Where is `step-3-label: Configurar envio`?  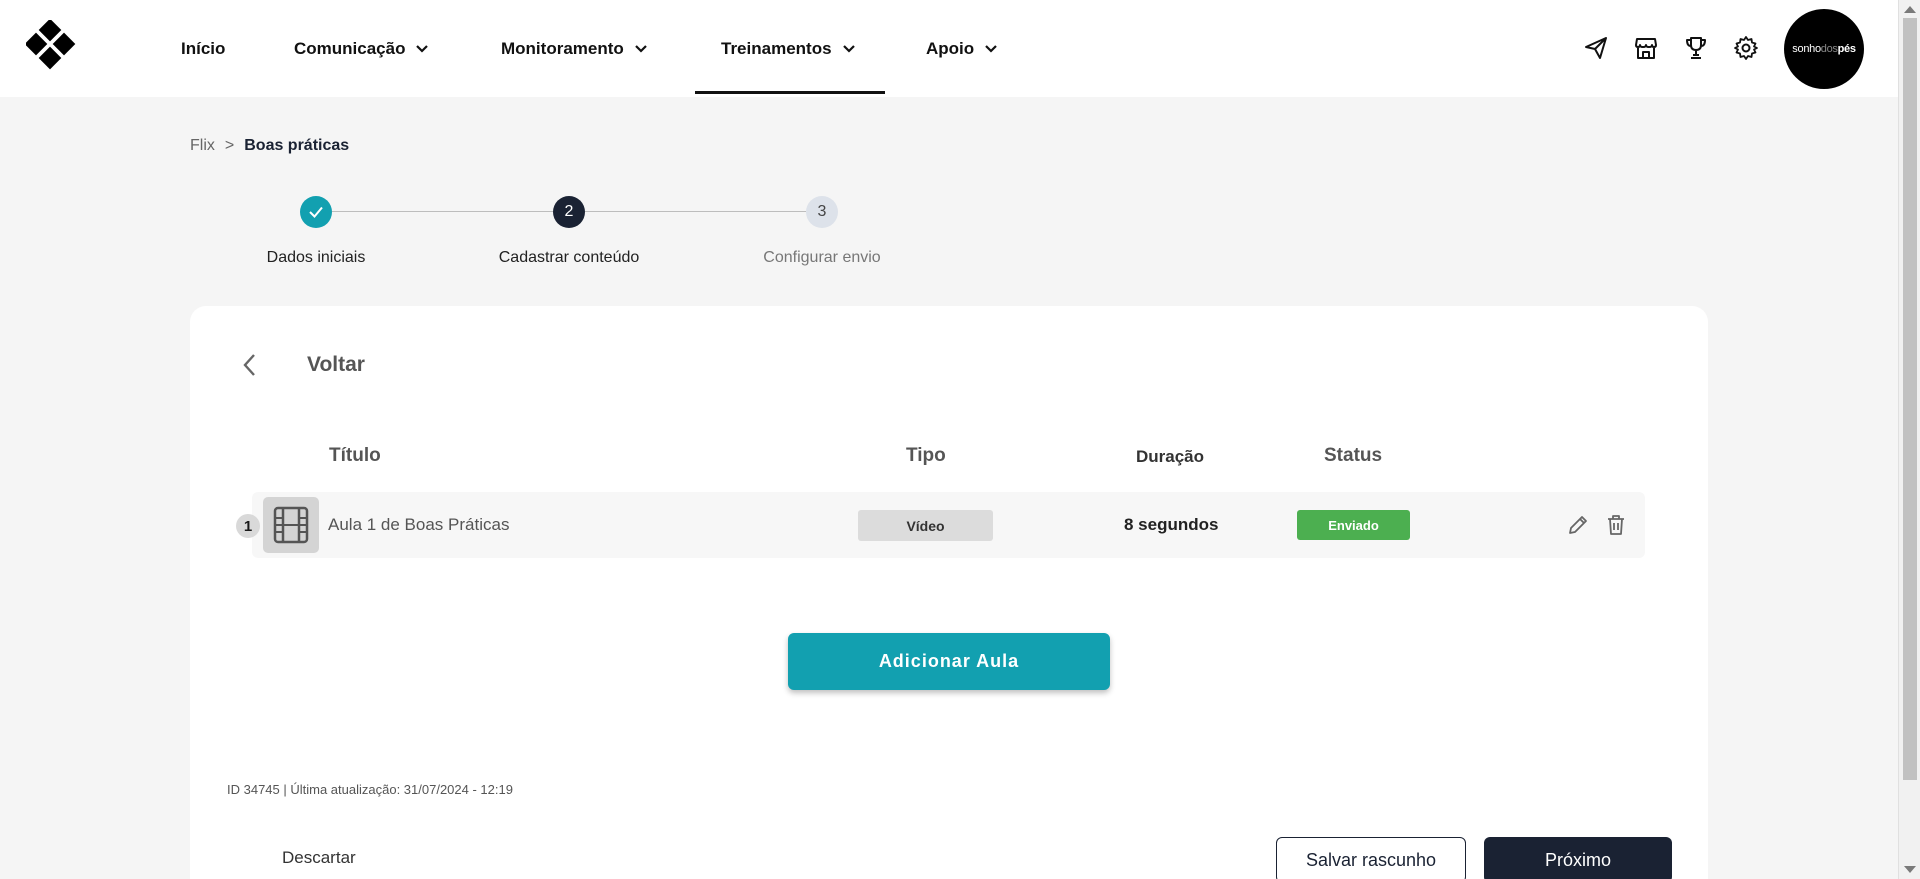 step-3-label: Configurar envio is located at coordinates (822, 257).